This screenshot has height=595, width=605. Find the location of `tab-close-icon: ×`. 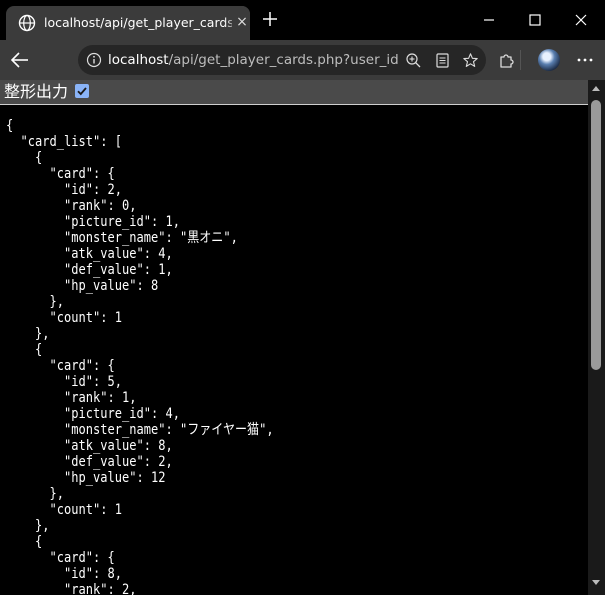

tab-close-icon: × is located at coordinates (242, 22).